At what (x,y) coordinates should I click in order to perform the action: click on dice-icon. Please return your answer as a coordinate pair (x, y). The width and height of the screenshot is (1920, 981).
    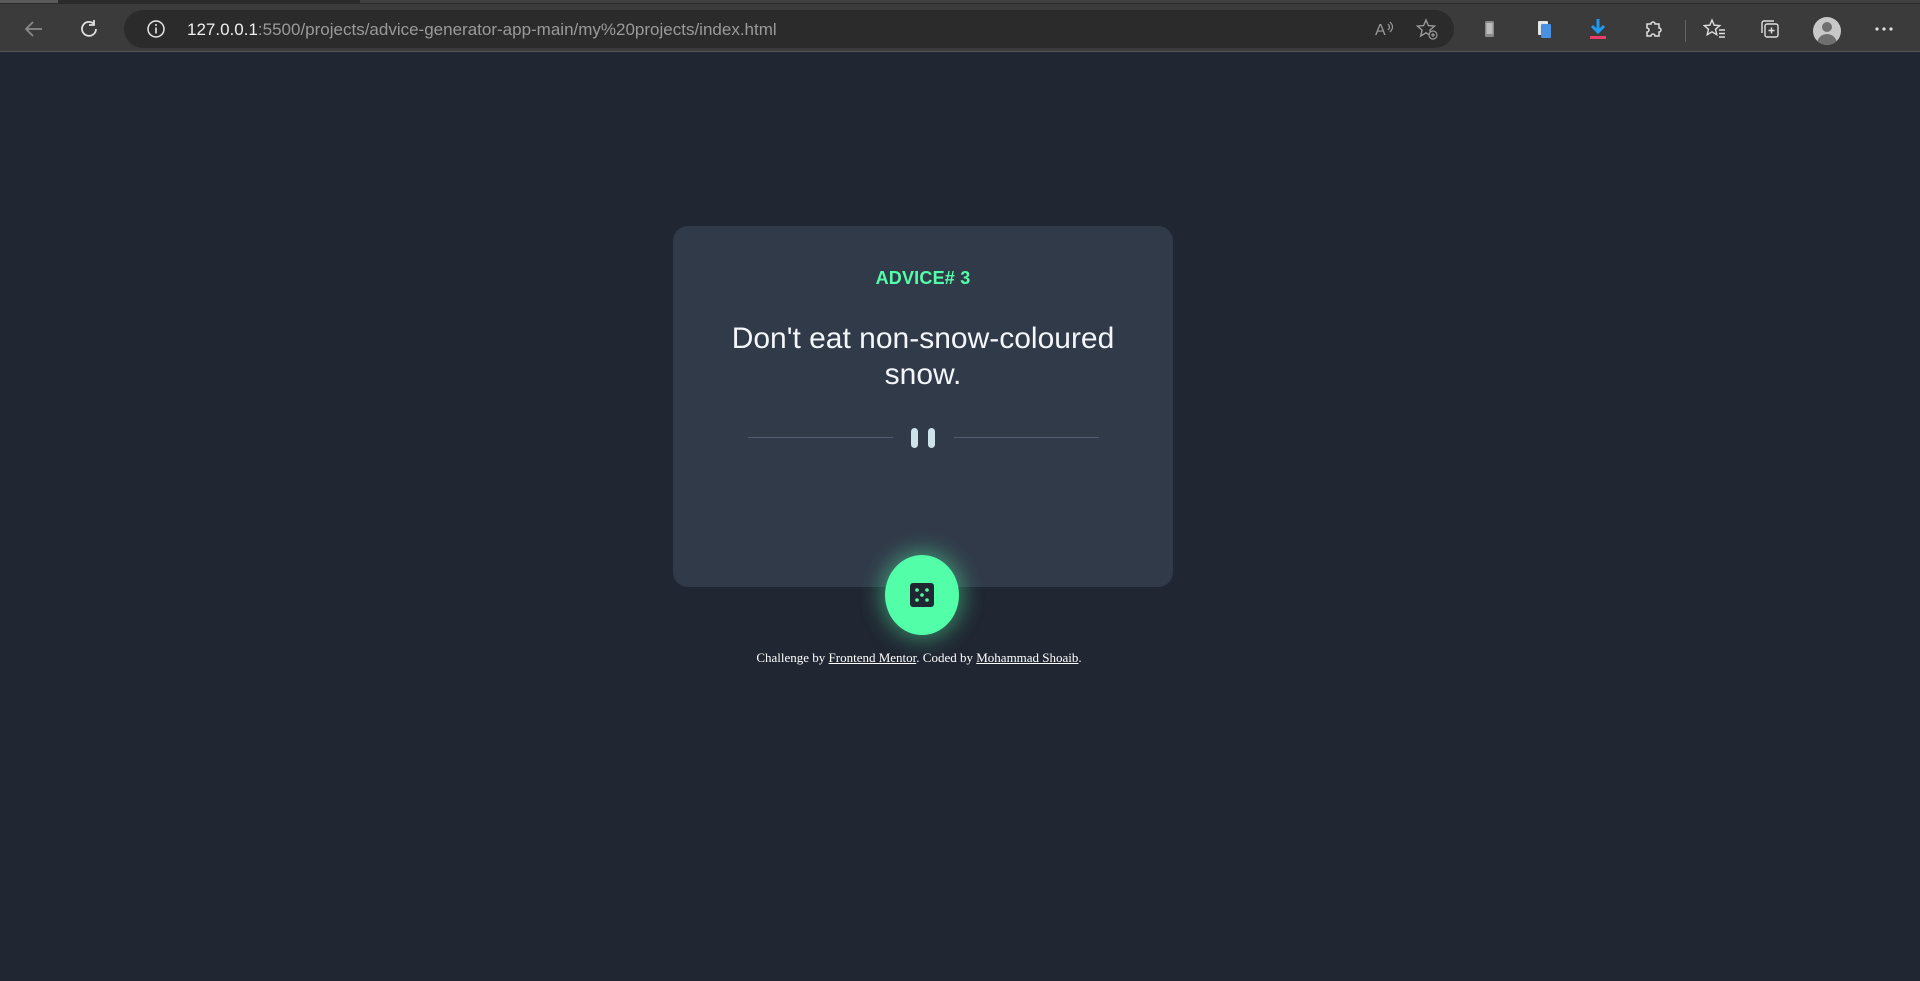
    Looking at the image, I should click on (922, 595).